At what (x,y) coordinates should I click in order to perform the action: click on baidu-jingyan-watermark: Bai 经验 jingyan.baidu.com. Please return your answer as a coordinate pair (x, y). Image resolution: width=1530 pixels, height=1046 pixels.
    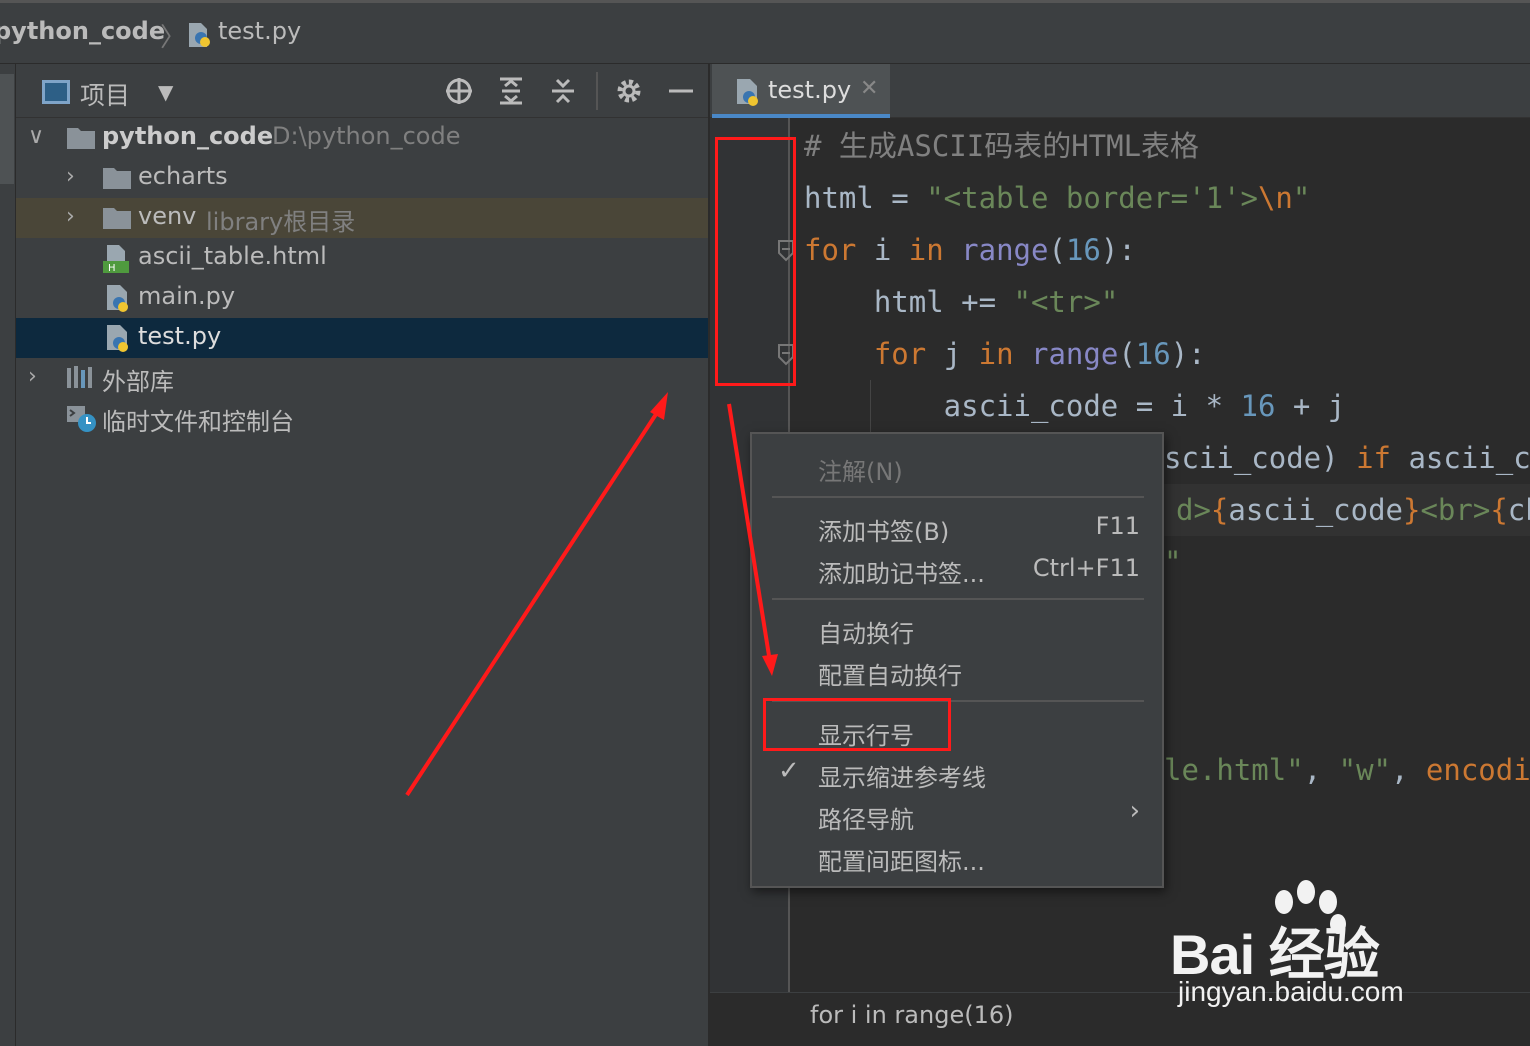
    Looking at the image, I should click on (1315, 950).